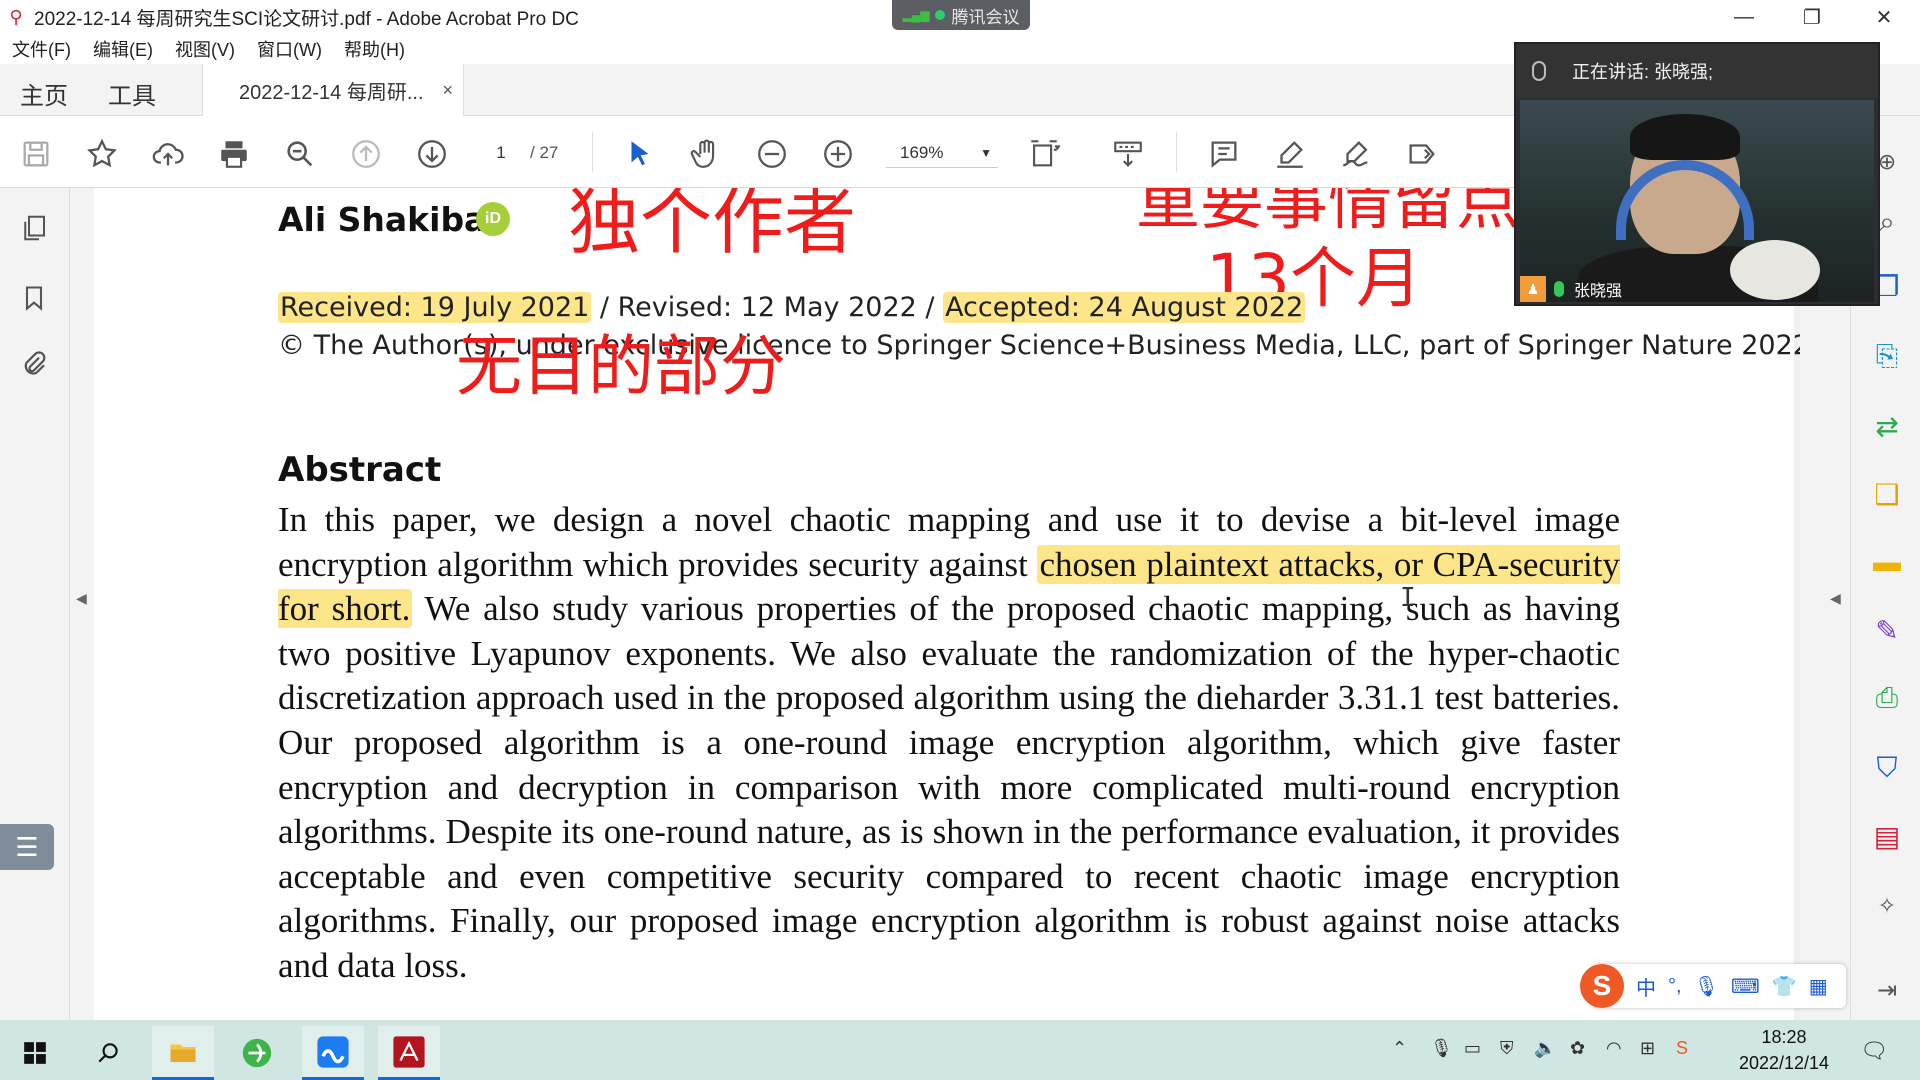 The width and height of the screenshot is (1920, 1080). Describe the element at coordinates (1422, 154) in the screenshot. I see `edit-tag-icon` at that location.